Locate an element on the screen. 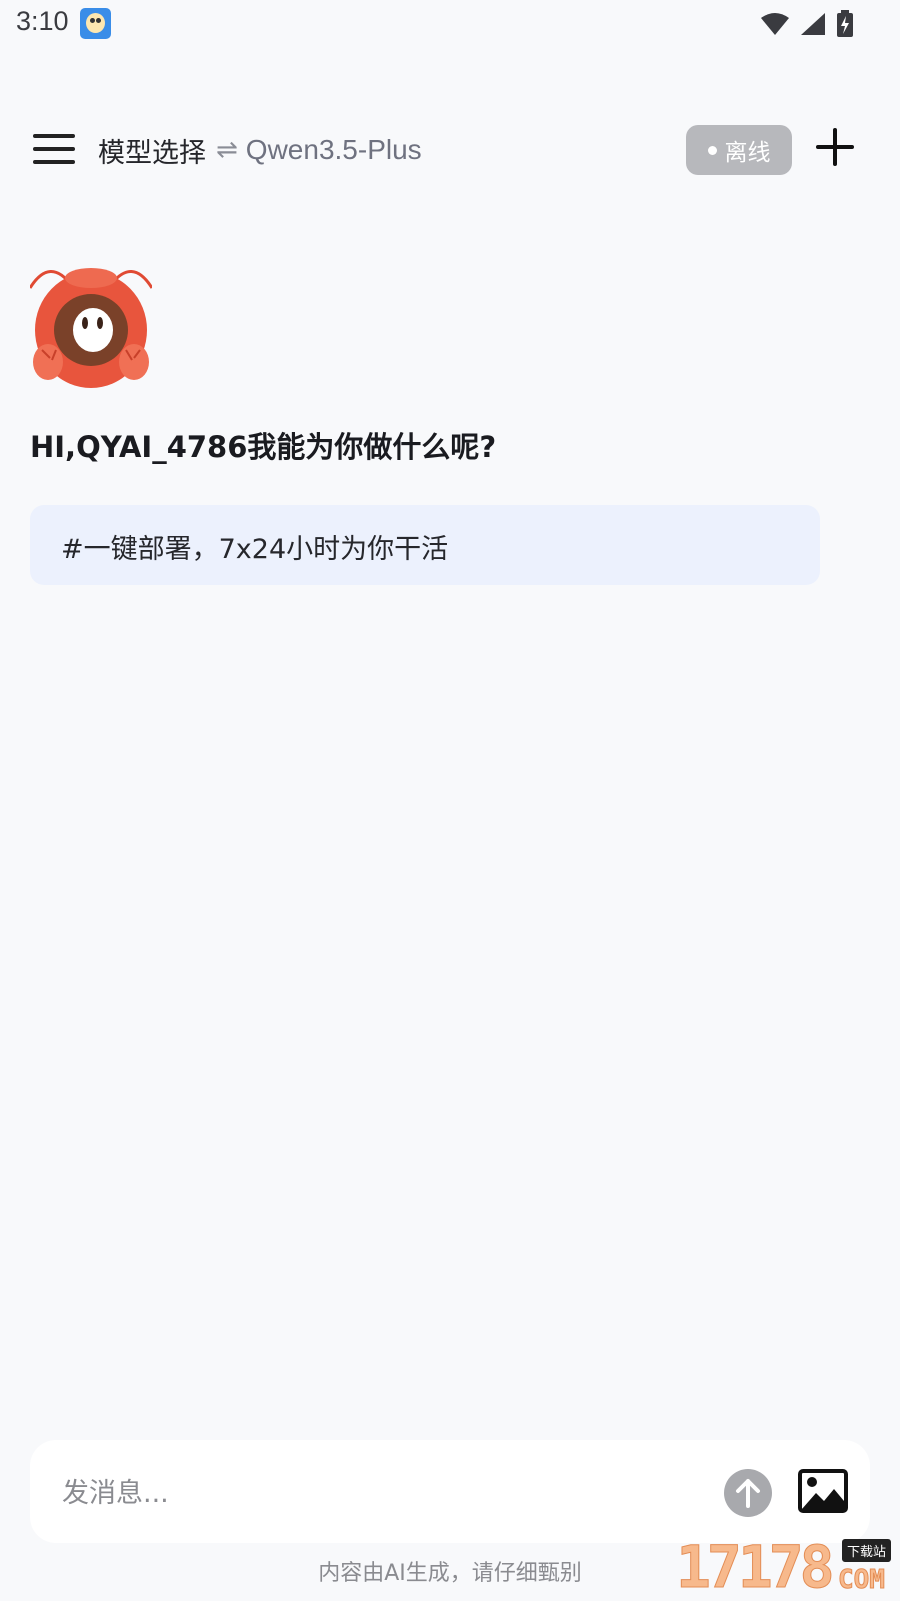 This screenshot has height=1601, width=900. site-watermark: 17178 下载站 COM is located at coordinates (788, 1567).